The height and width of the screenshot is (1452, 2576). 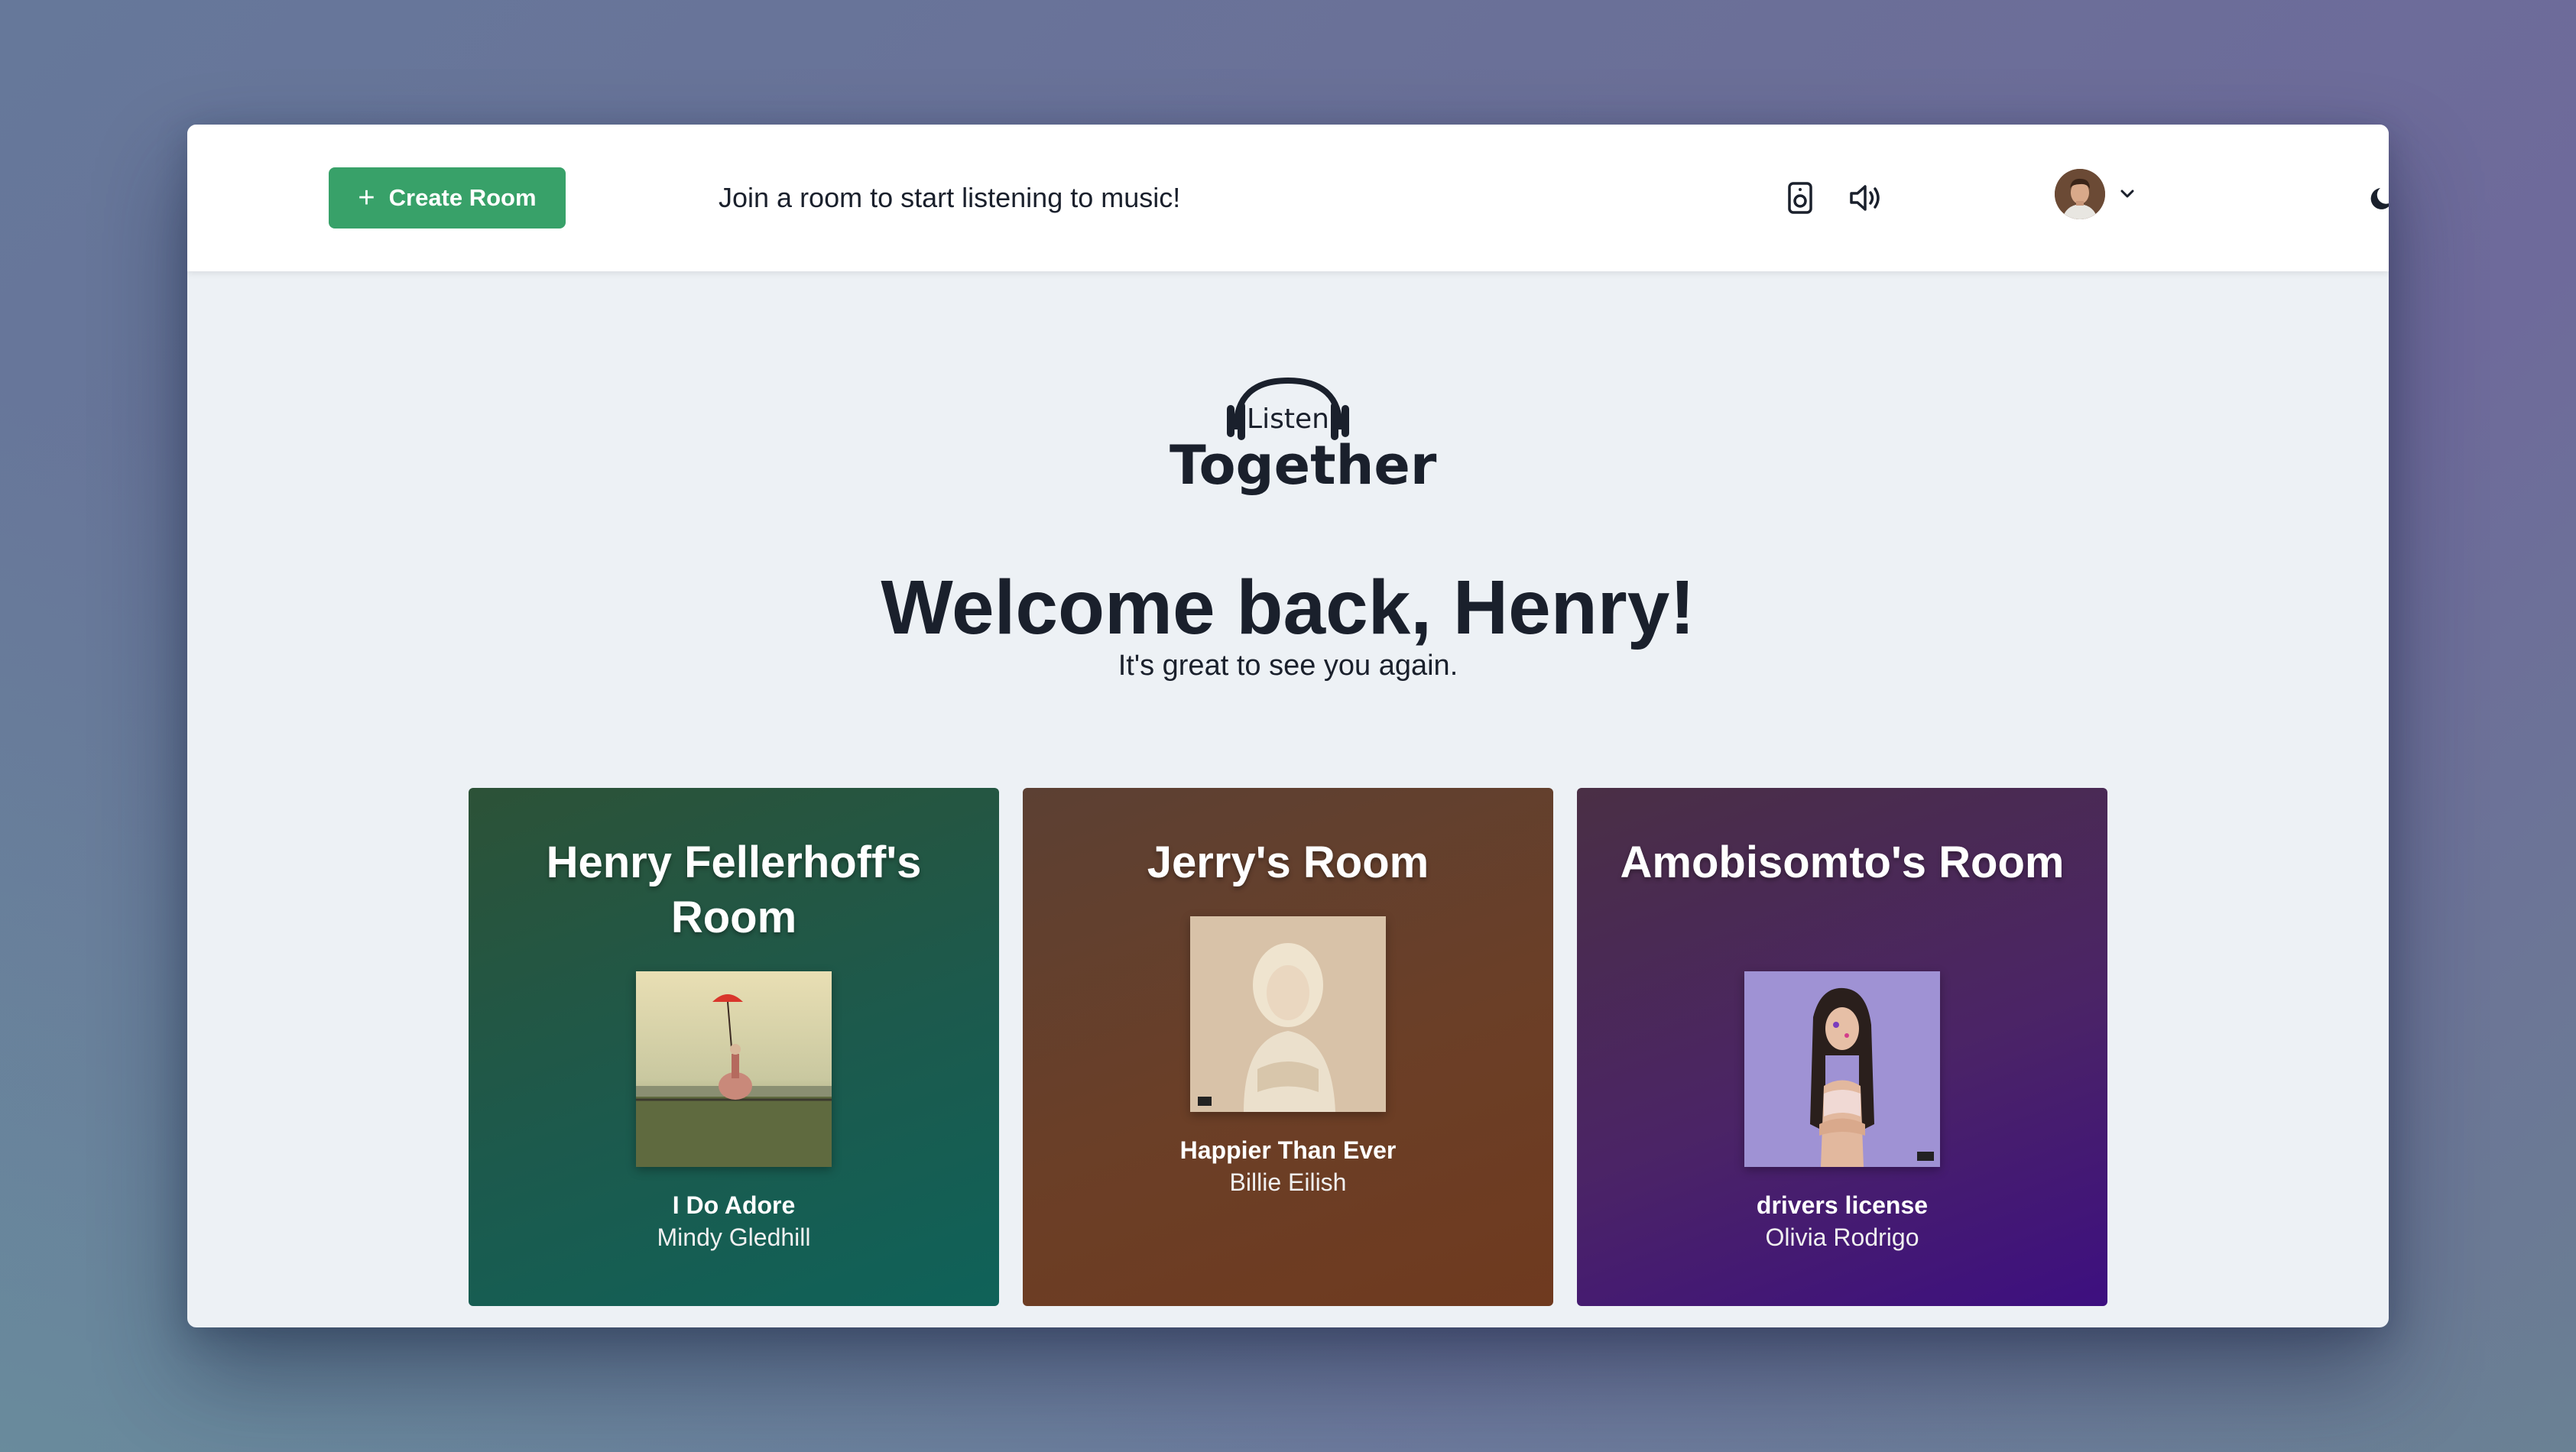 I want to click on artist-name: Billie Eilish, so click(x=1288, y=1182).